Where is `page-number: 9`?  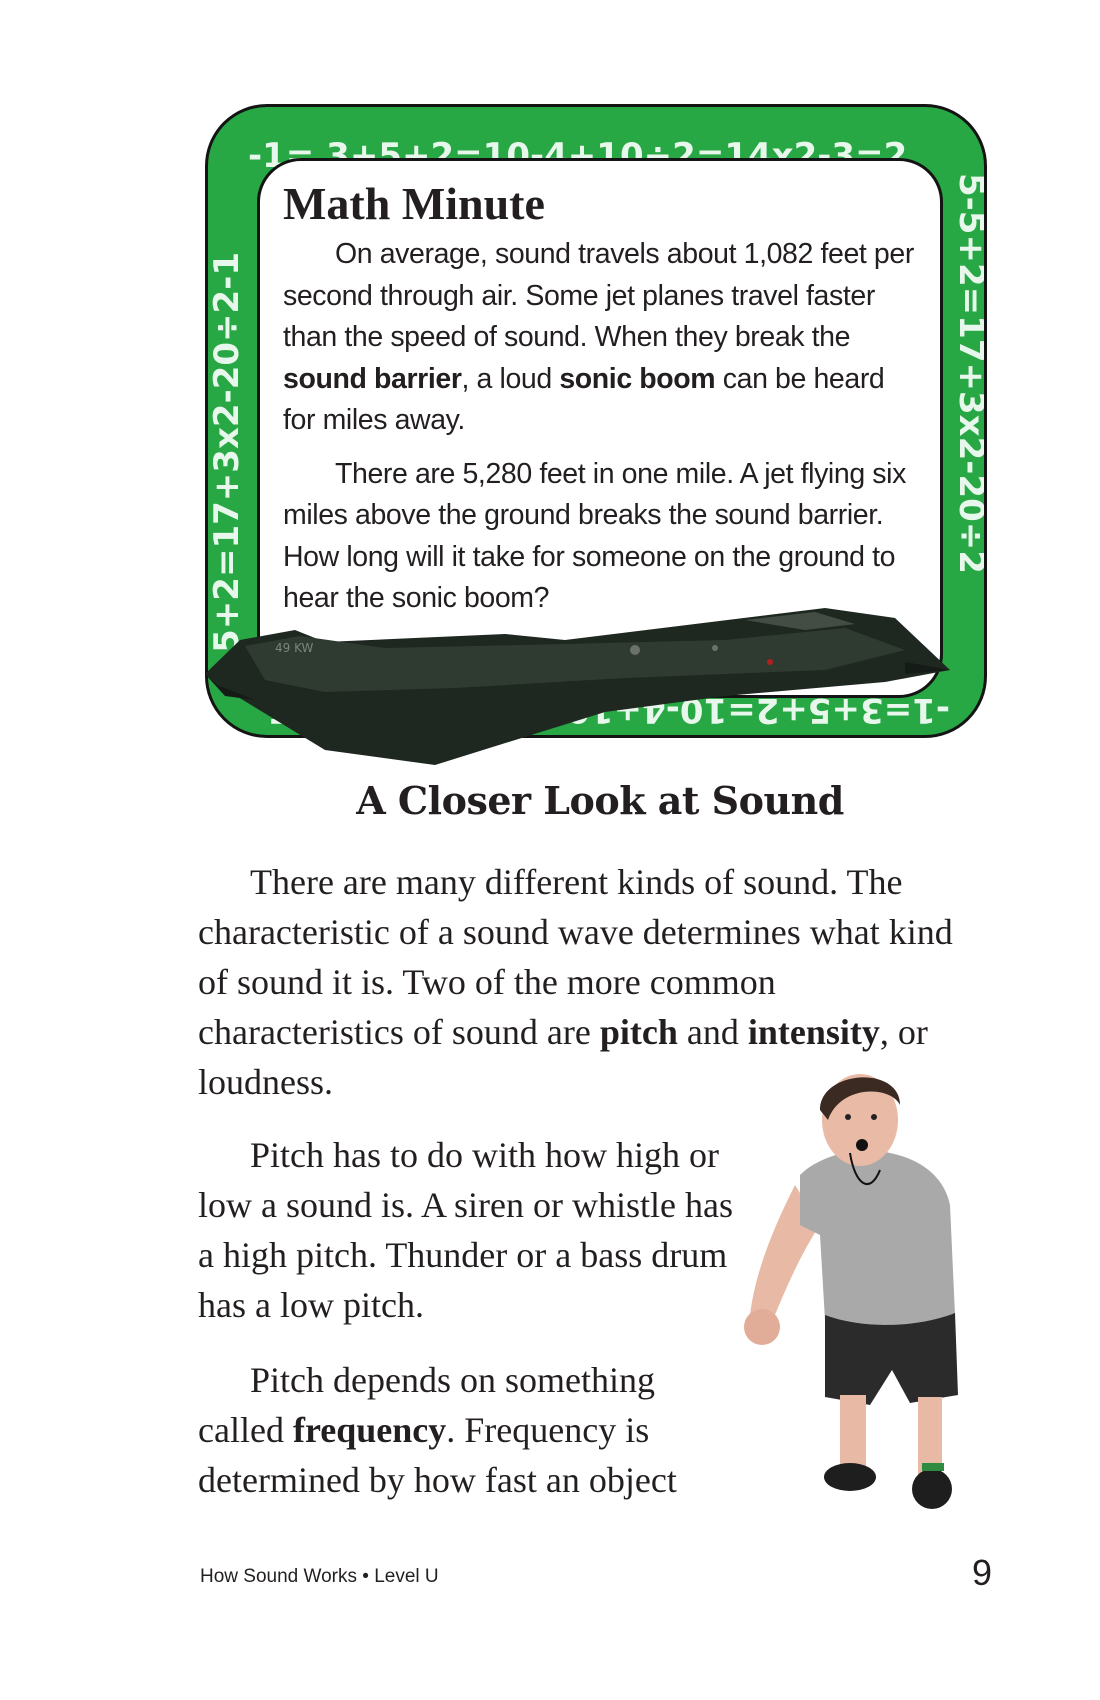
page-number: 9 is located at coordinates (982, 1572).